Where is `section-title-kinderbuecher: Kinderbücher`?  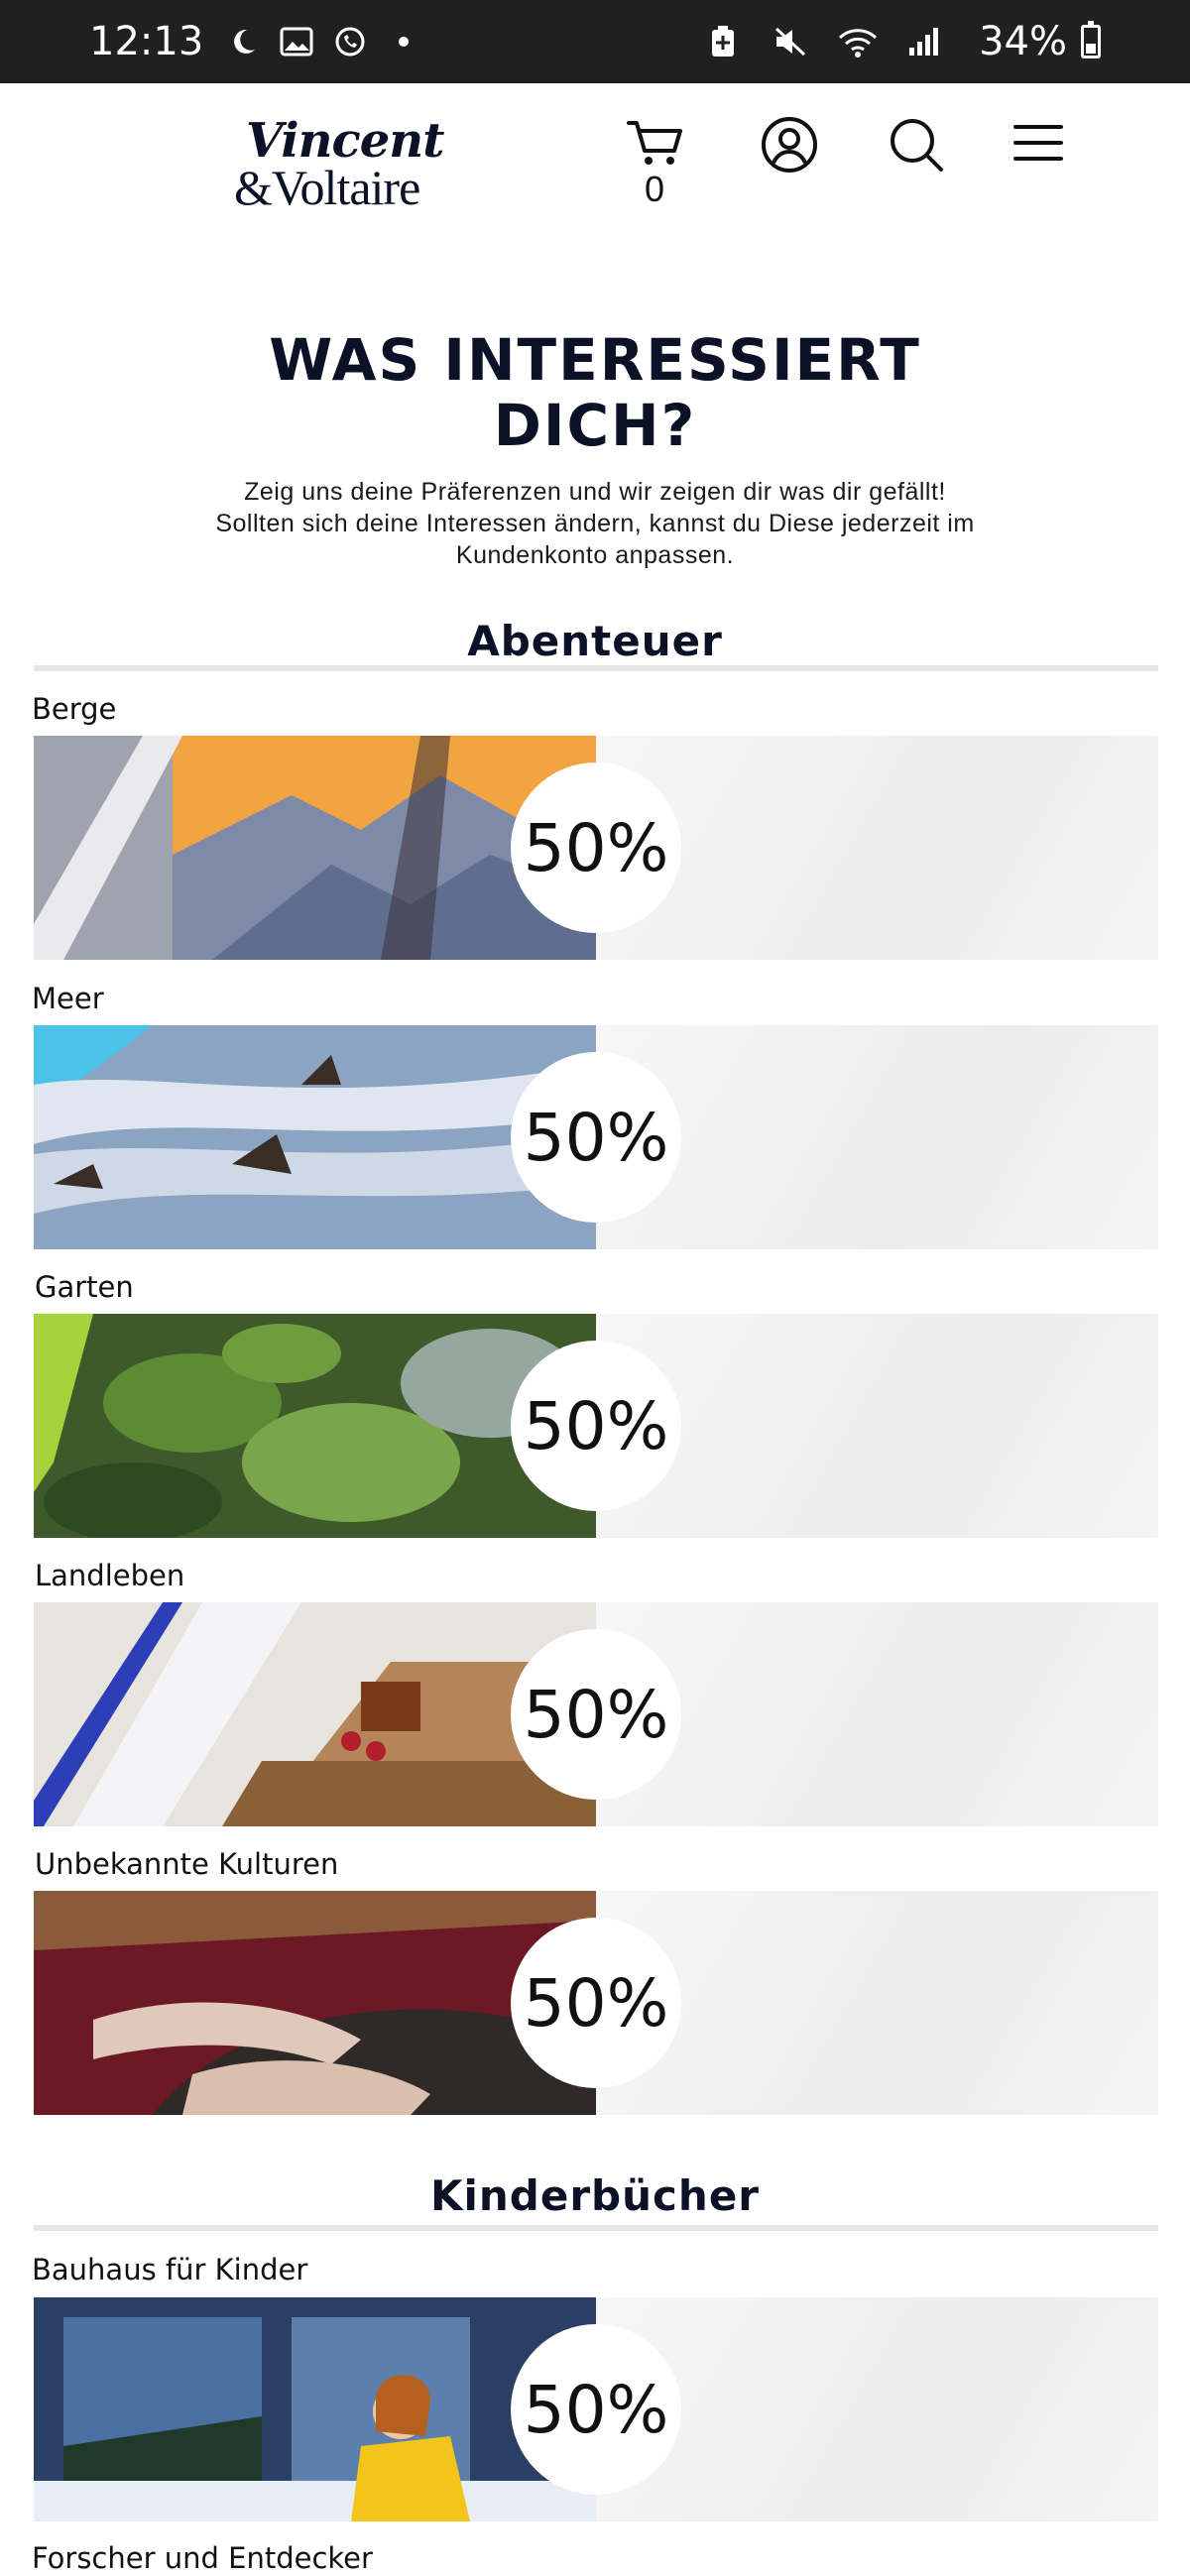 section-title-kinderbuecher: Kinderbücher is located at coordinates (595, 2196).